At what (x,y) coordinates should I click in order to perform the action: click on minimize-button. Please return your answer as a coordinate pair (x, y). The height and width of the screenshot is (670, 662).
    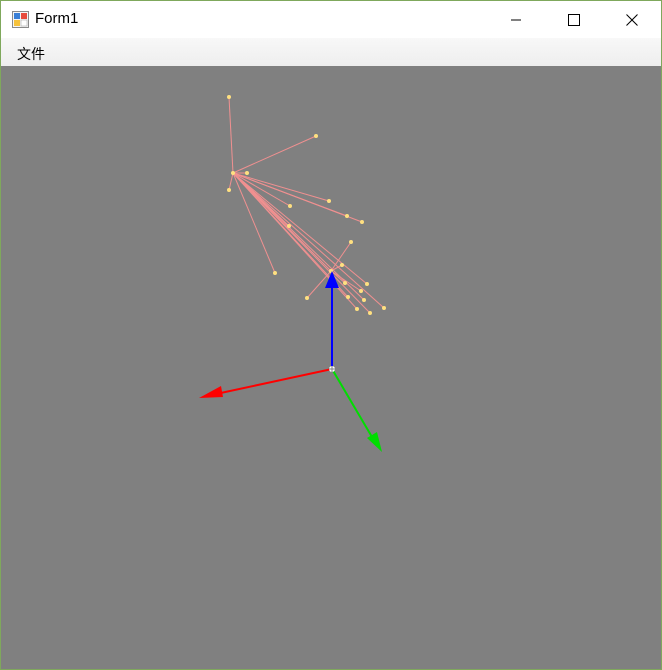
    Looking at the image, I should click on (516, 19).